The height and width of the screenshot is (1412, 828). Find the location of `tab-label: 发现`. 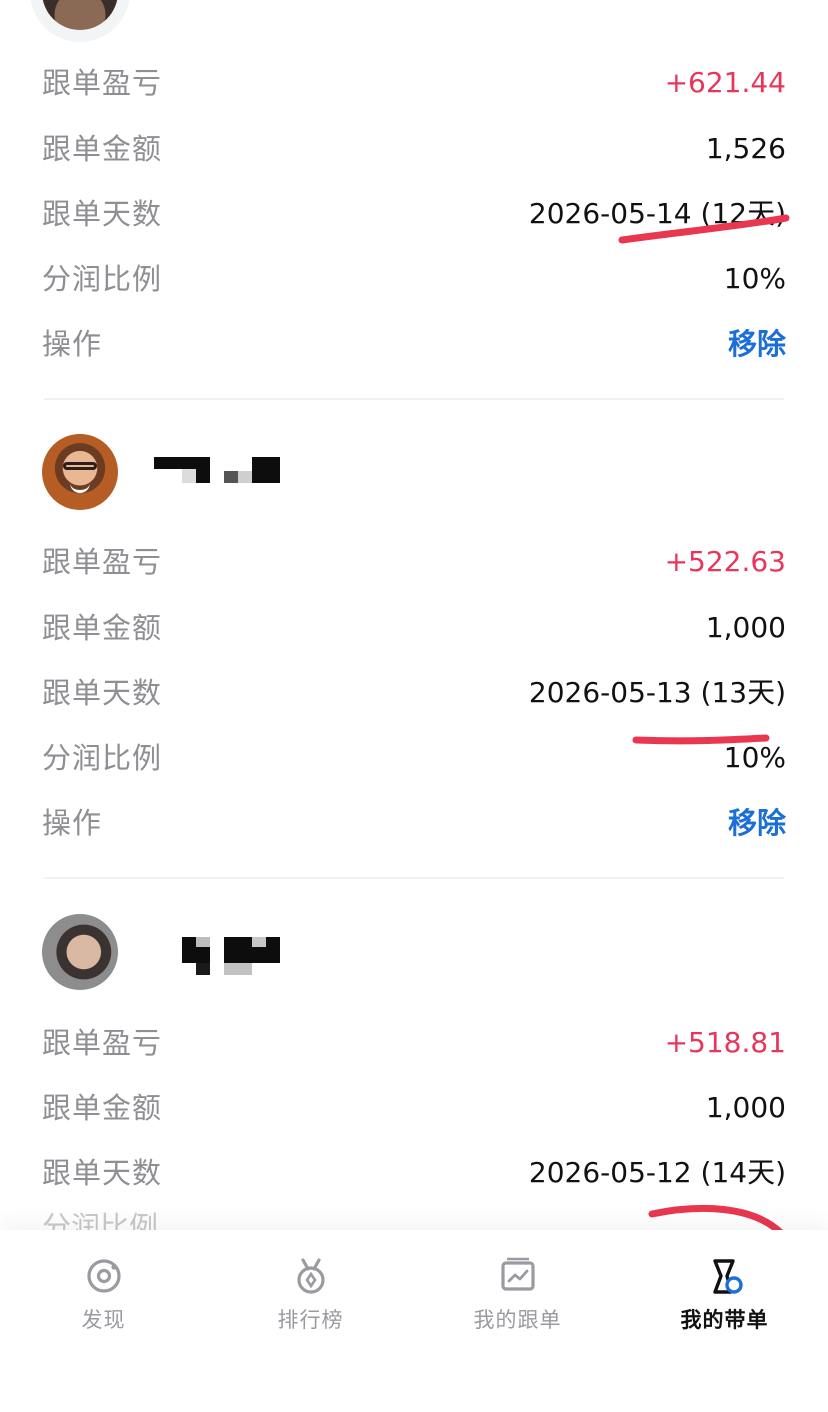

tab-label: 发现 is located at coordinates (103, 1320).